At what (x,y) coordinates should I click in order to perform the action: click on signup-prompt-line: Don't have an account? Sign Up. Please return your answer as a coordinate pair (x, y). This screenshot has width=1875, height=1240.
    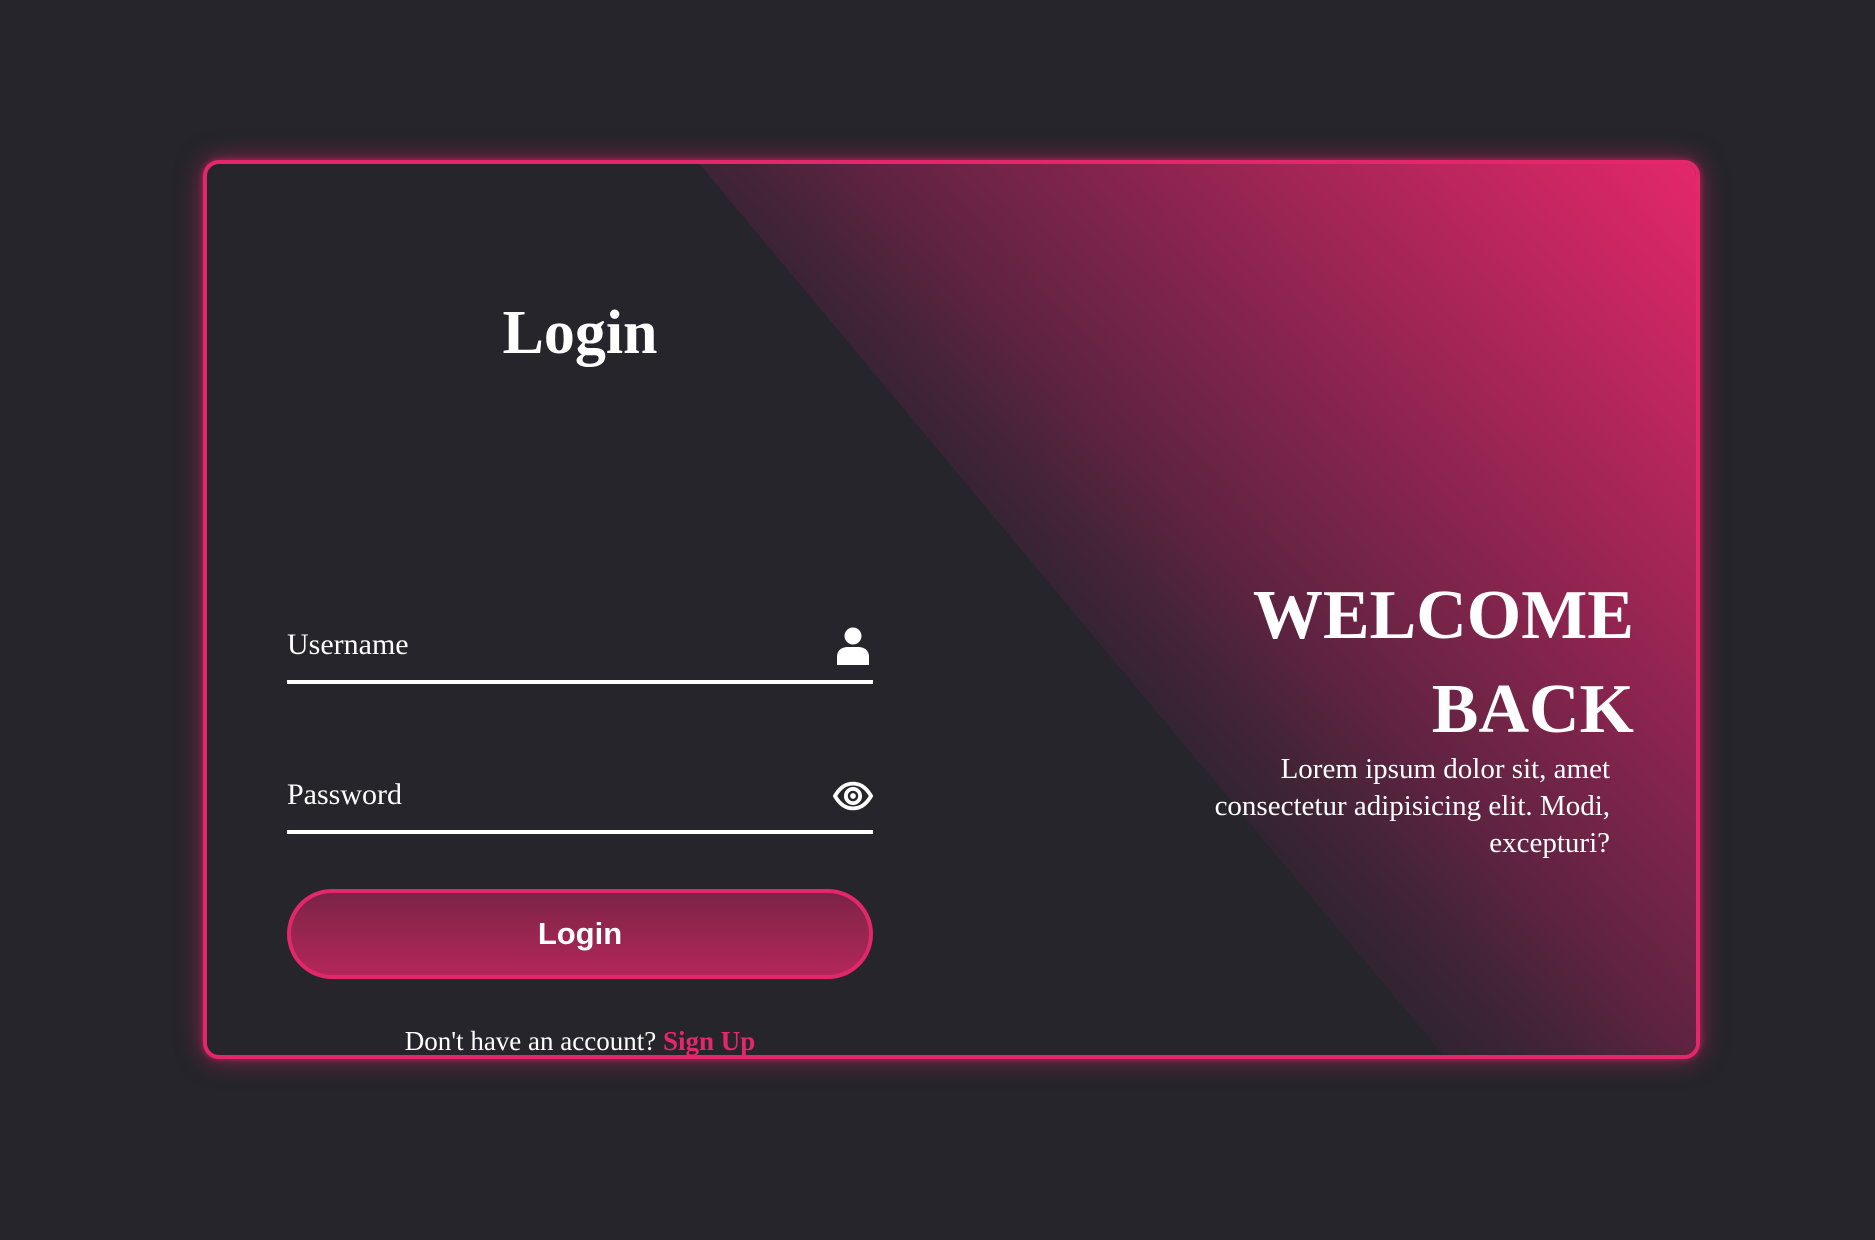
    Looking at the image, I should click on (580, 1041).